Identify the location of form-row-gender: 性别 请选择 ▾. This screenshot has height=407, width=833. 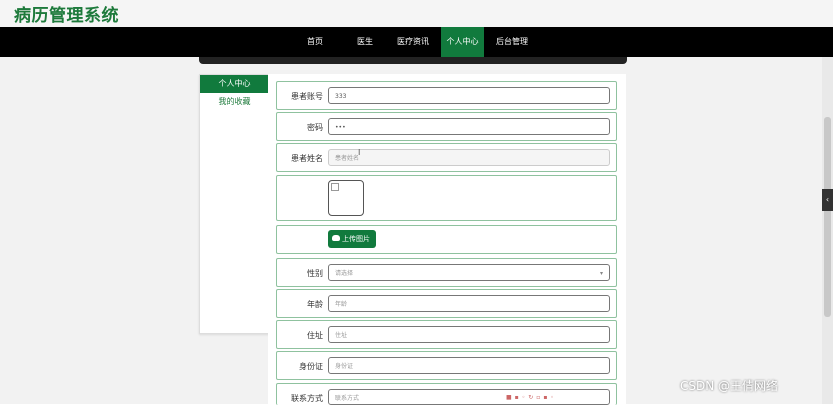
(446, 272).